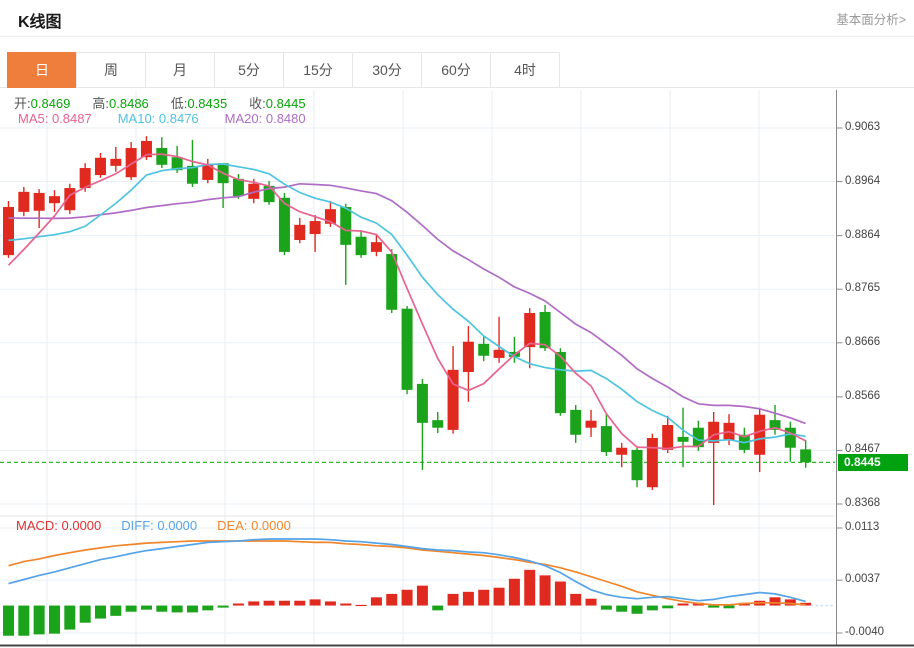 This screenshot has width=914, height=648. I want to click on legend-item: MACD: 0.0000, so click(59, 525).